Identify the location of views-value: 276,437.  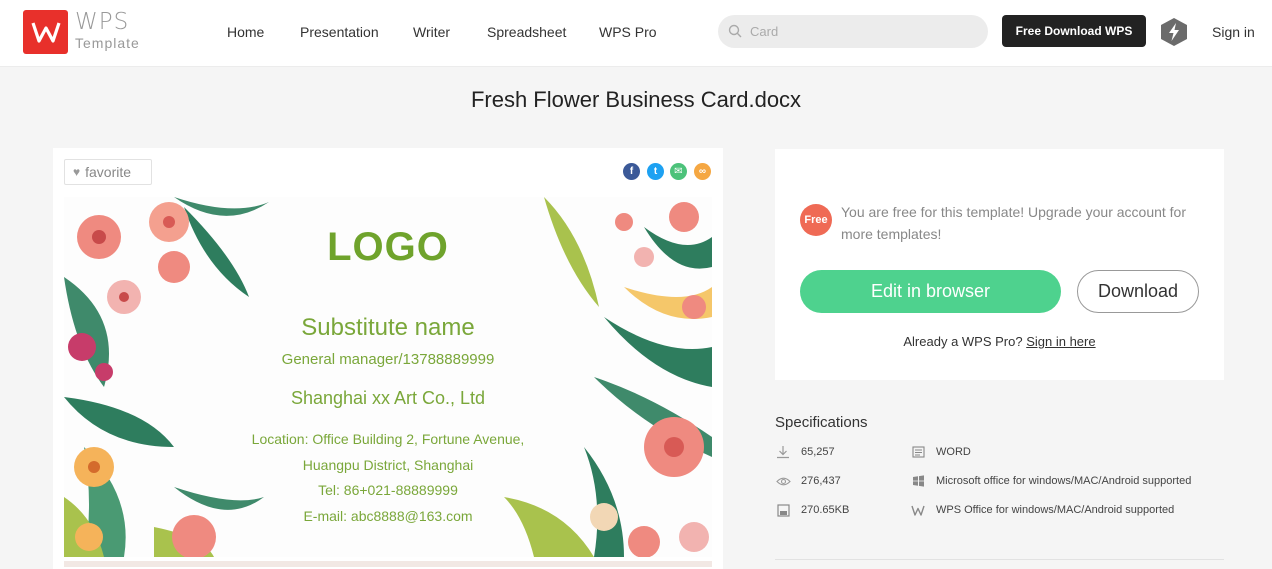
(821, 481).